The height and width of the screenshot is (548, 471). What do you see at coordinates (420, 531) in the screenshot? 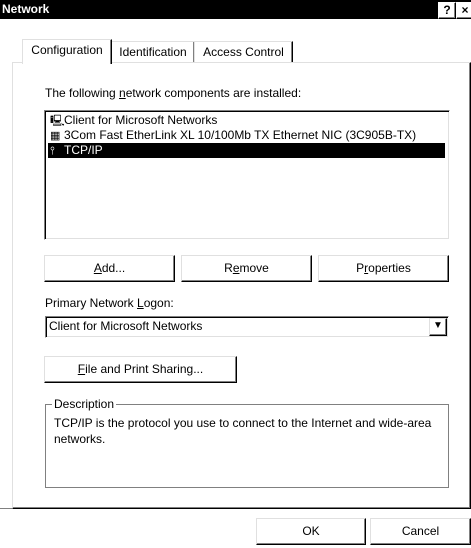
I see `cancel-button: Cancel` at bounding box center [420, 531].